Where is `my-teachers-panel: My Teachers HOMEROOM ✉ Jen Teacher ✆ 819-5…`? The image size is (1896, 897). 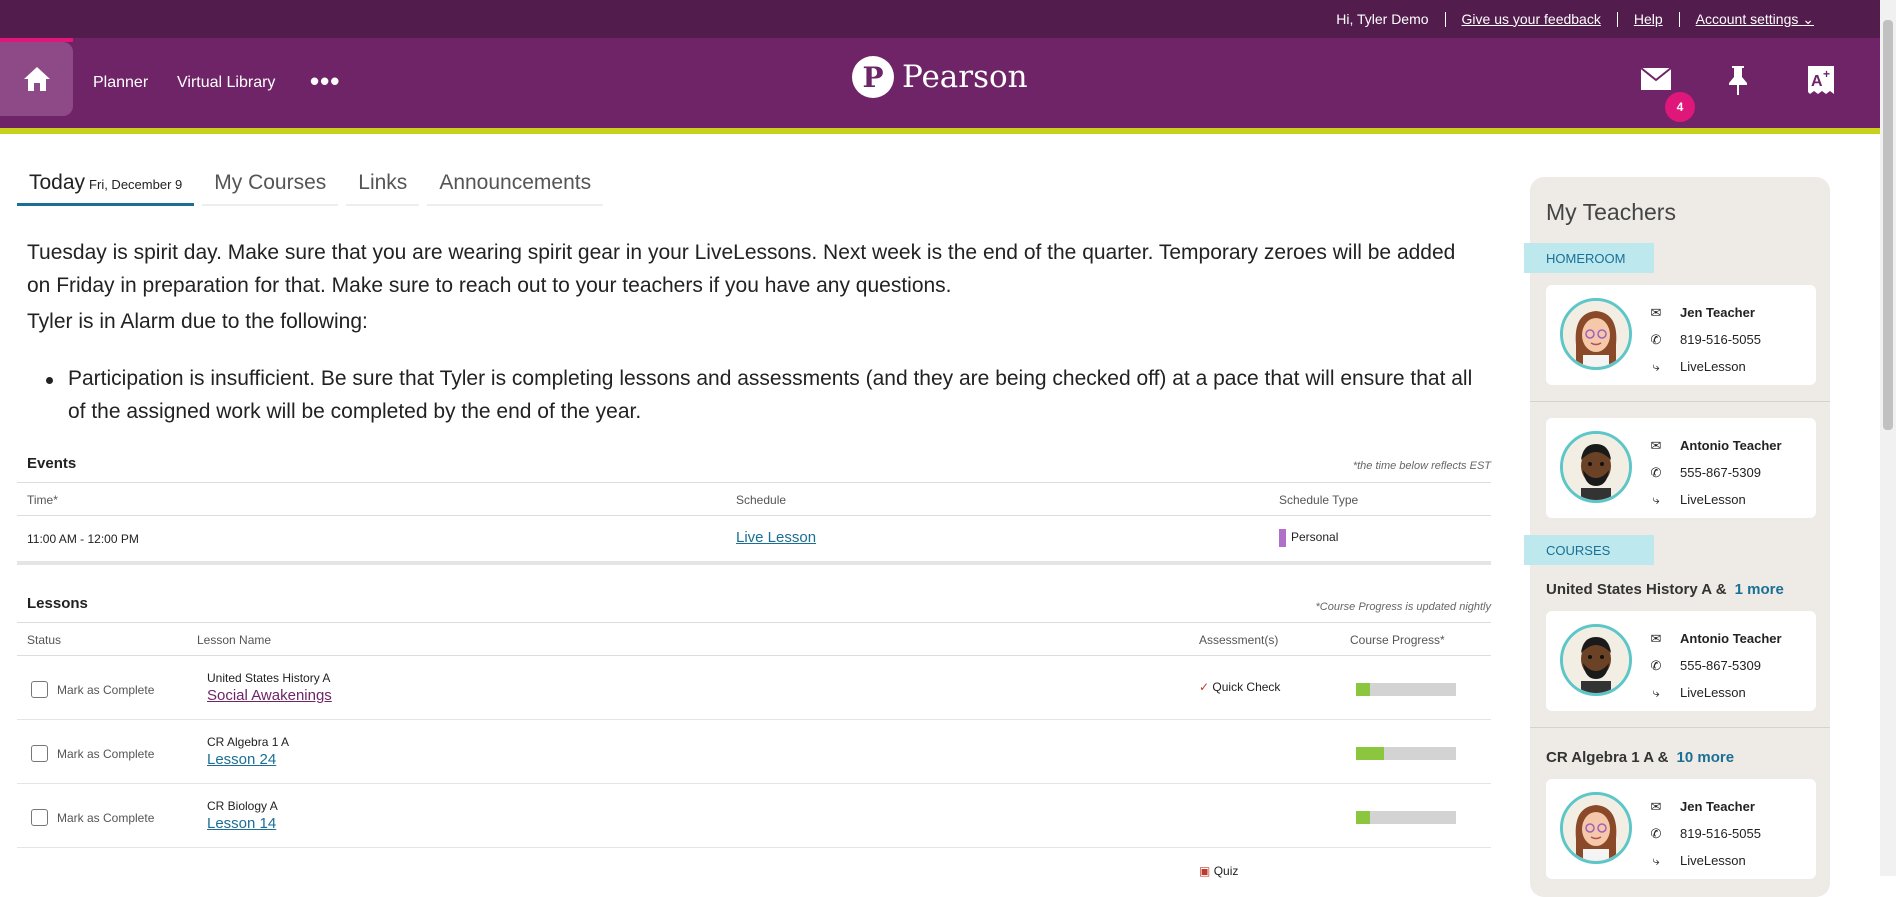 my-teachers-panel: My Teachers HOMEROOM ✉ Jen Teacher ✆ 819-5… is located at coordinates (1677, 537).